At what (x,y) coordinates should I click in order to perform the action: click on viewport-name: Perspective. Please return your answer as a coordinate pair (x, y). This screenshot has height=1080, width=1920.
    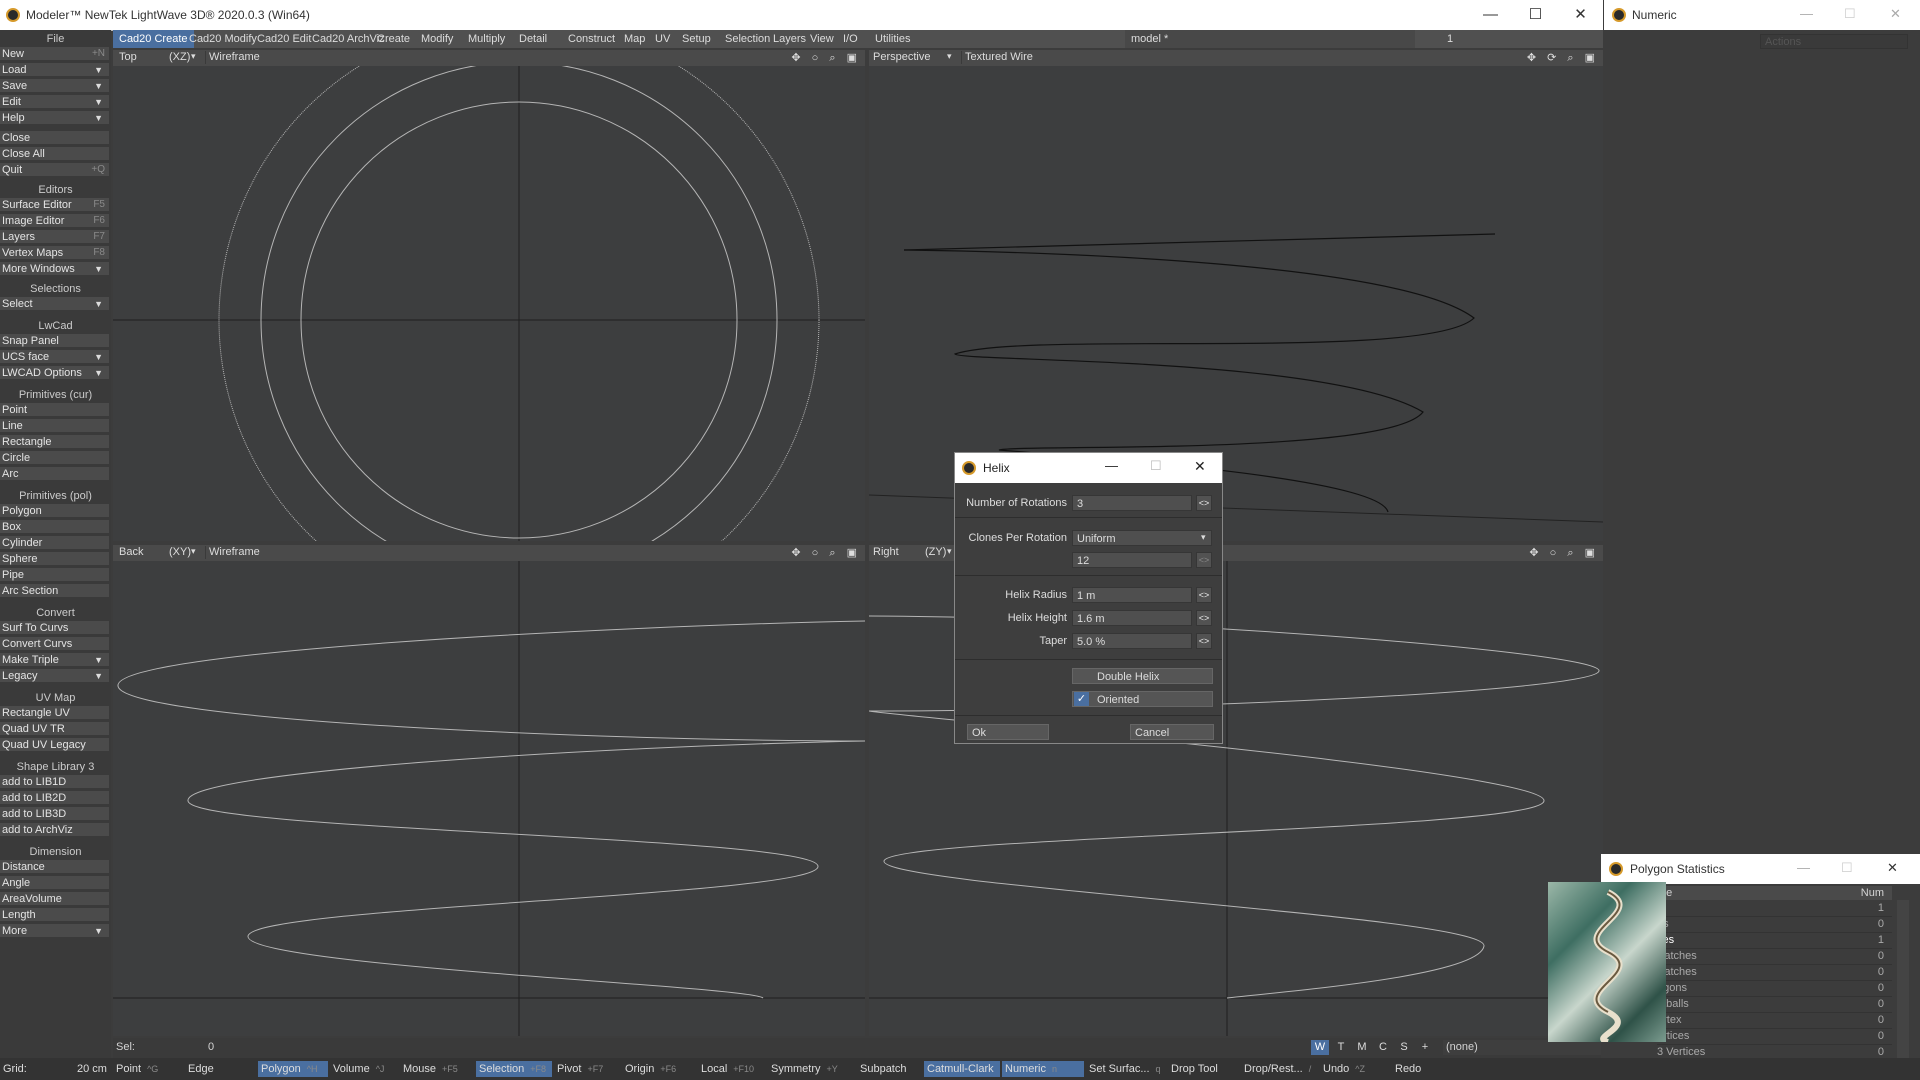
    Looking at the image, I should click on (901, 57).